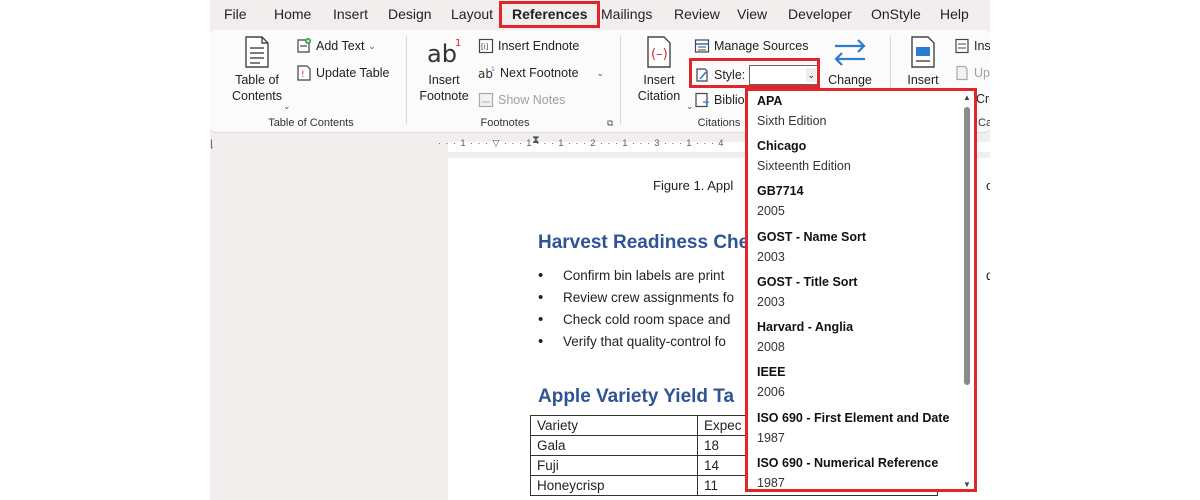 This screenshot has height=500, width=1200. I want to click on style-option-edition: 1987, so click(771, 483).